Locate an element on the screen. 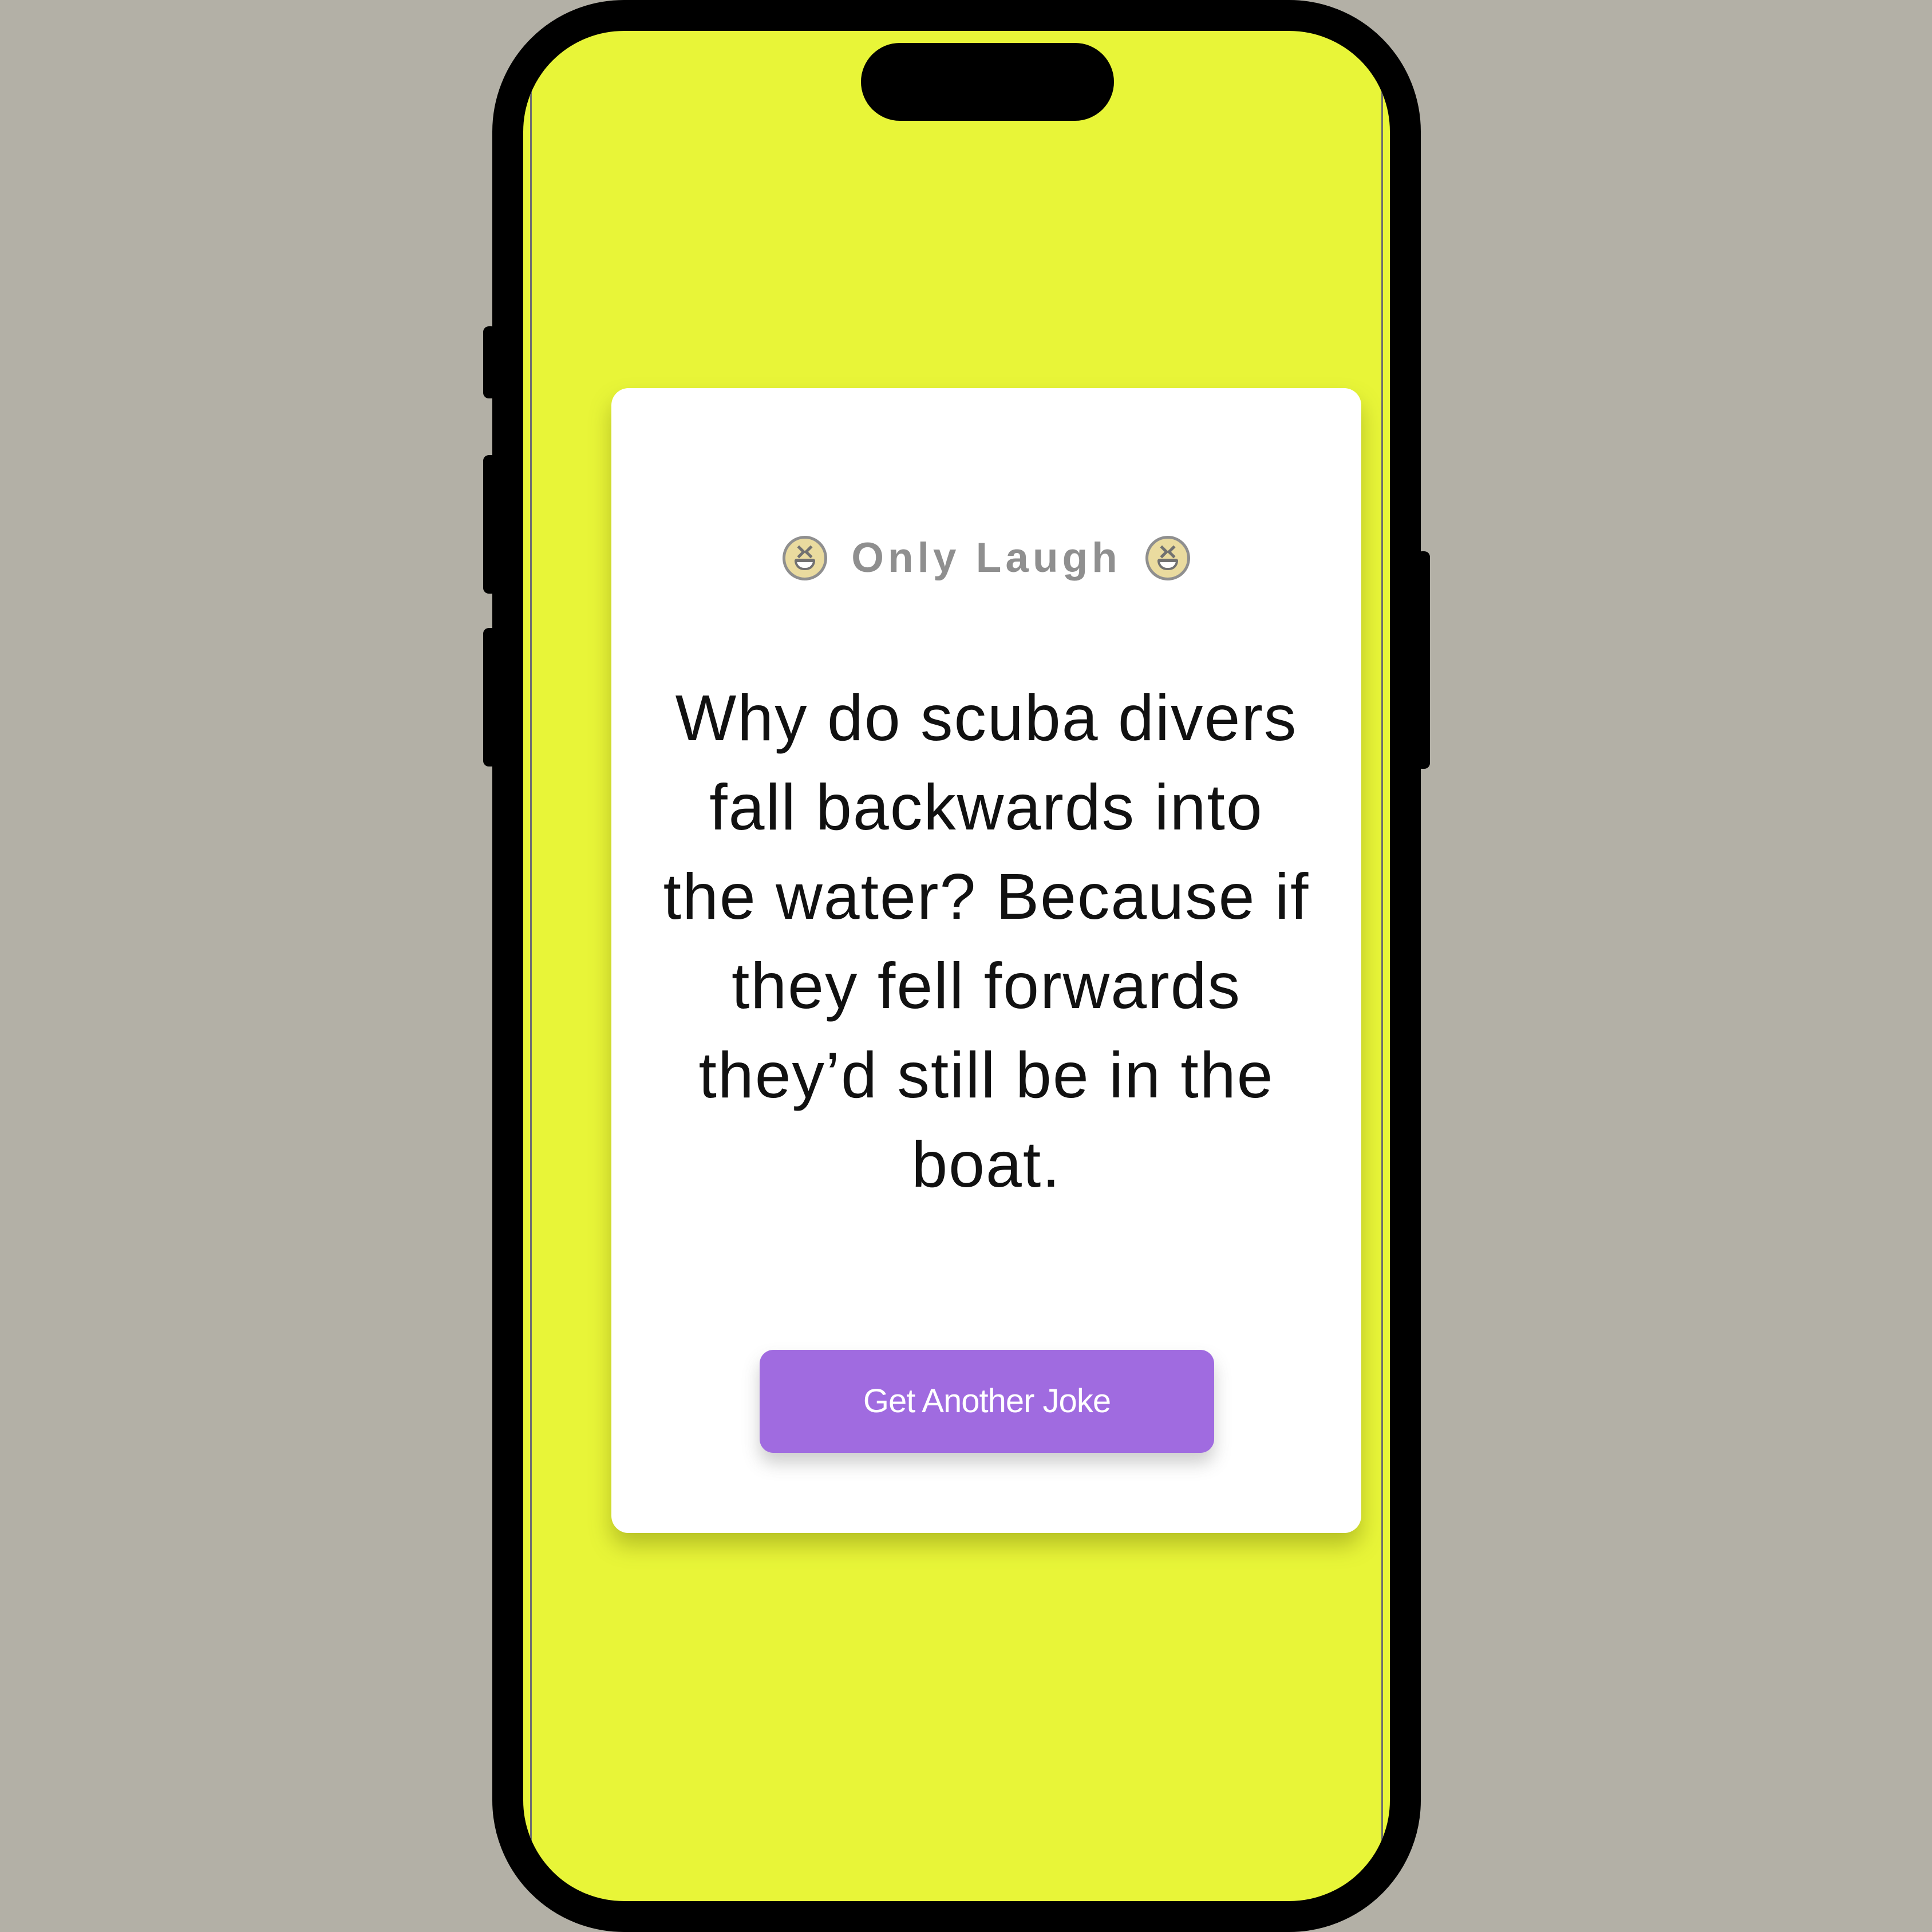 The width and height of the screenshot is (1932, 1932). get-another-joke-button: Get Another Joke is located at coordinates (987, 1401).